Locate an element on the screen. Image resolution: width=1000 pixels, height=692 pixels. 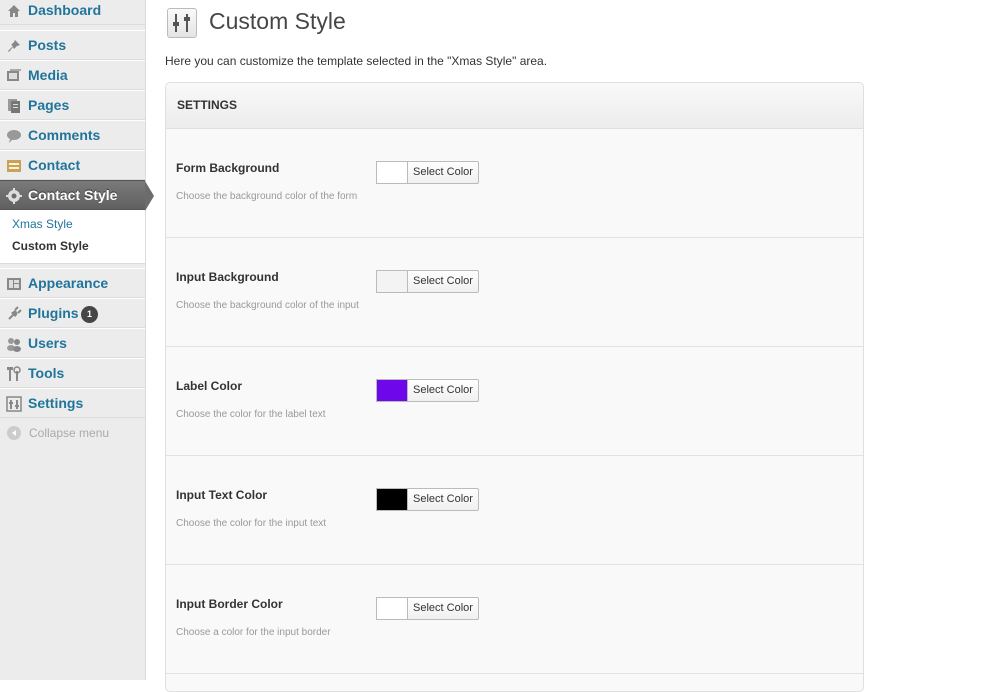
update-count-badge: 1 is located at coordinates (89, 314).